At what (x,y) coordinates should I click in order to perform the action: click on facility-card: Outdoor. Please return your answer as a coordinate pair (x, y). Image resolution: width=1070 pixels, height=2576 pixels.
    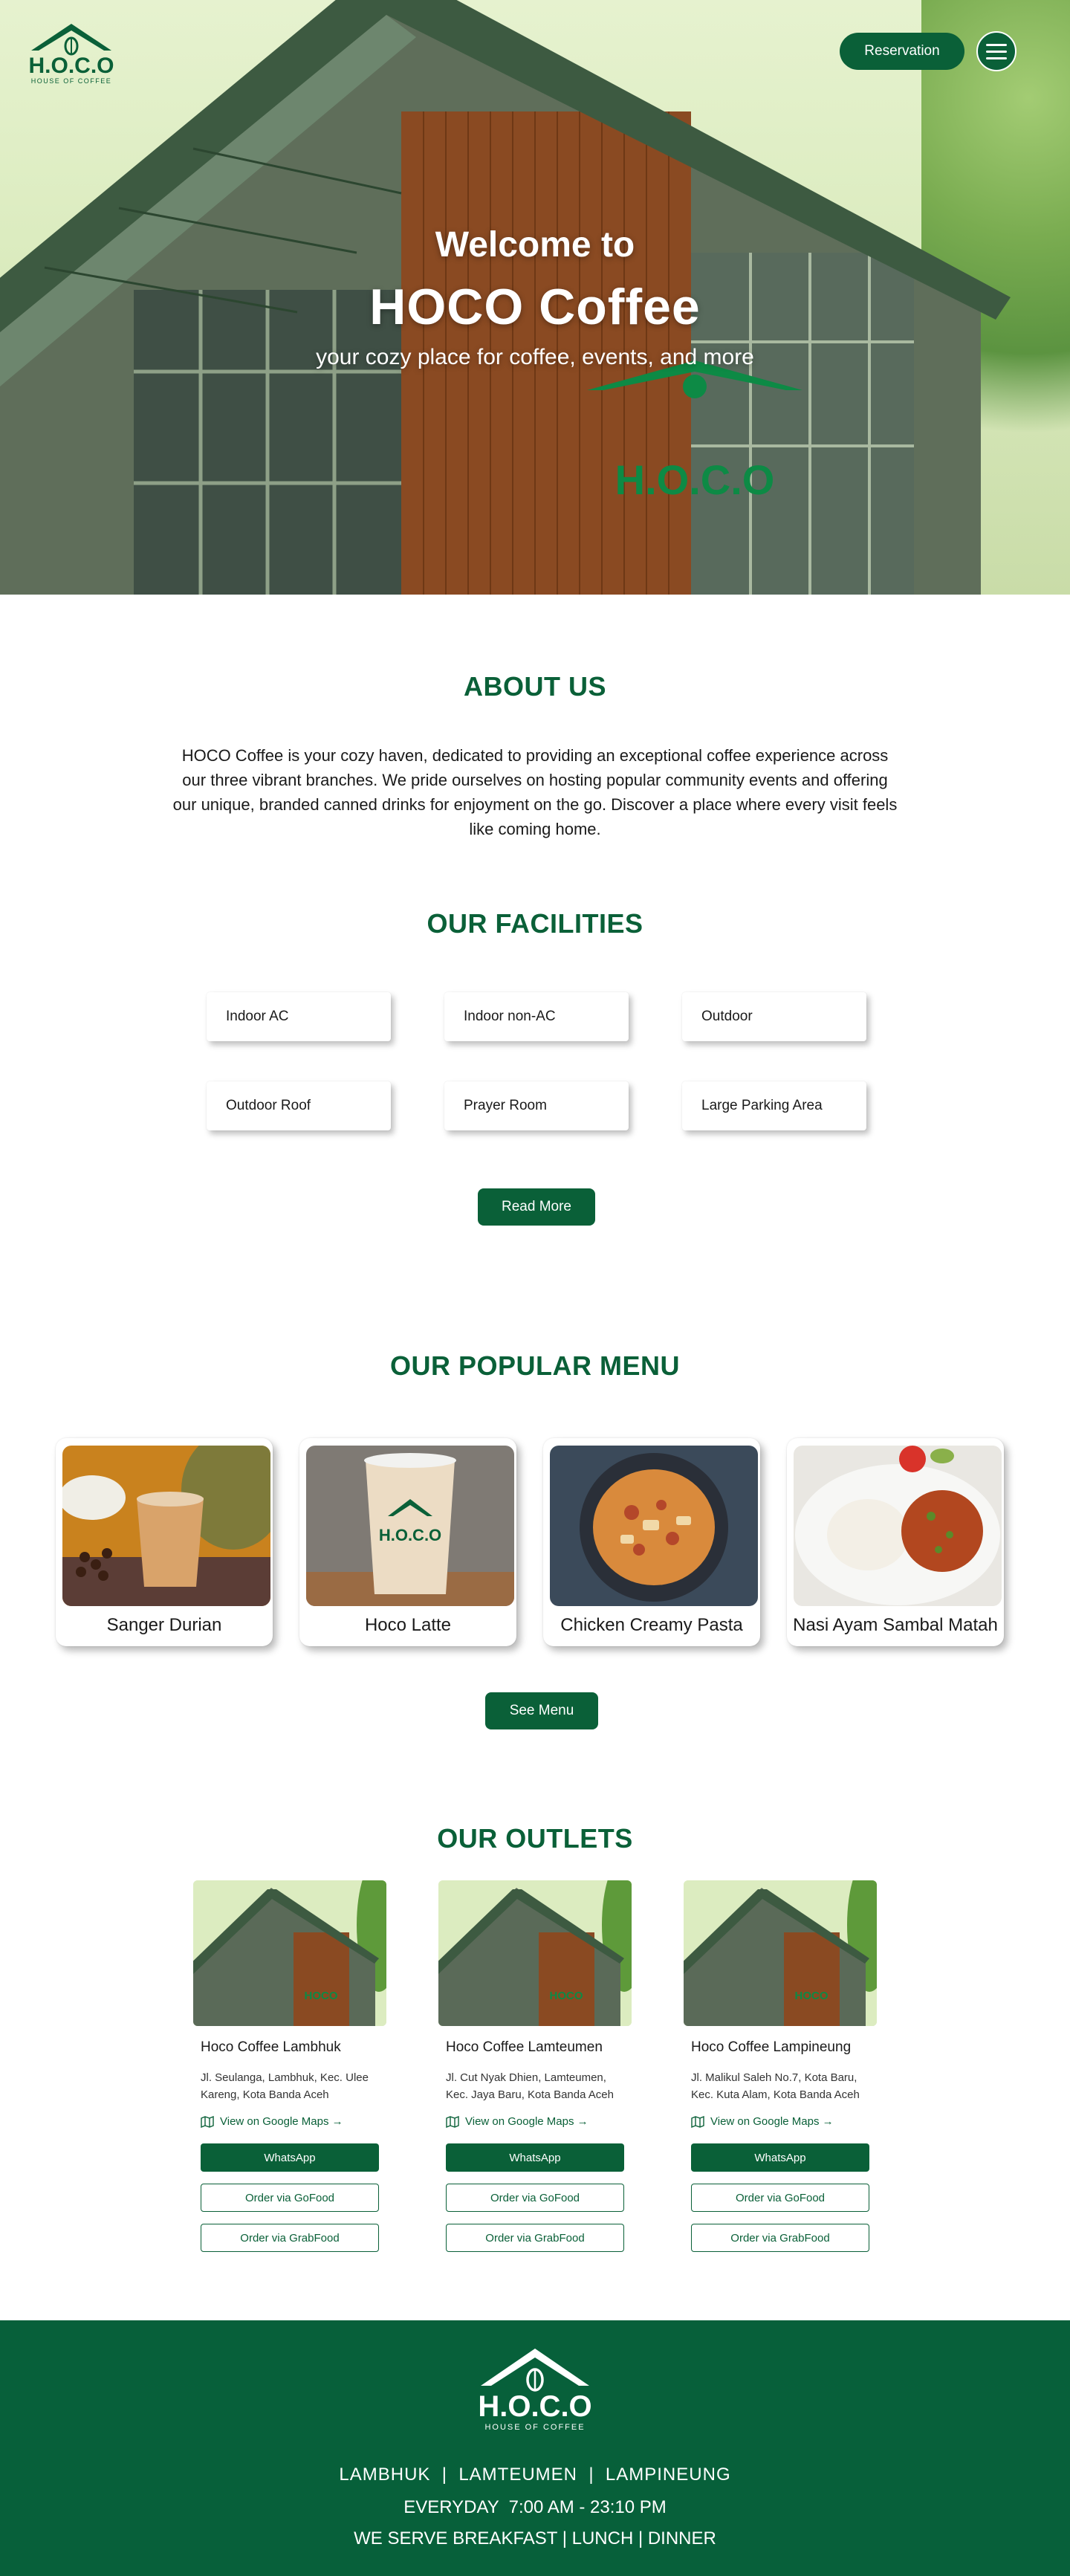
    Looking at the image, I should click on (774, 1016).